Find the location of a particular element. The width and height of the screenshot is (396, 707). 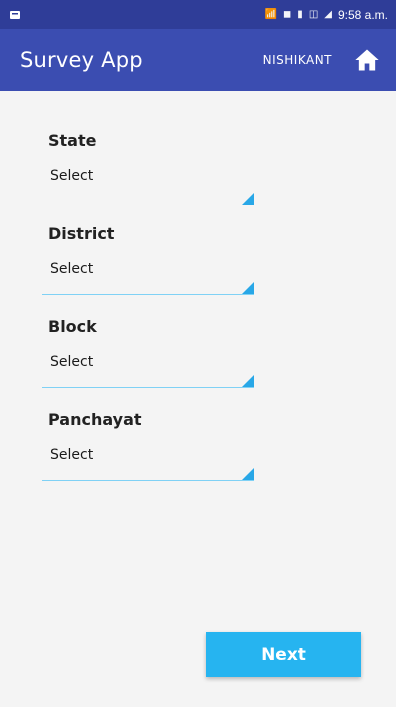

volte-icon: ◼ is located at coordinates (287, 14).